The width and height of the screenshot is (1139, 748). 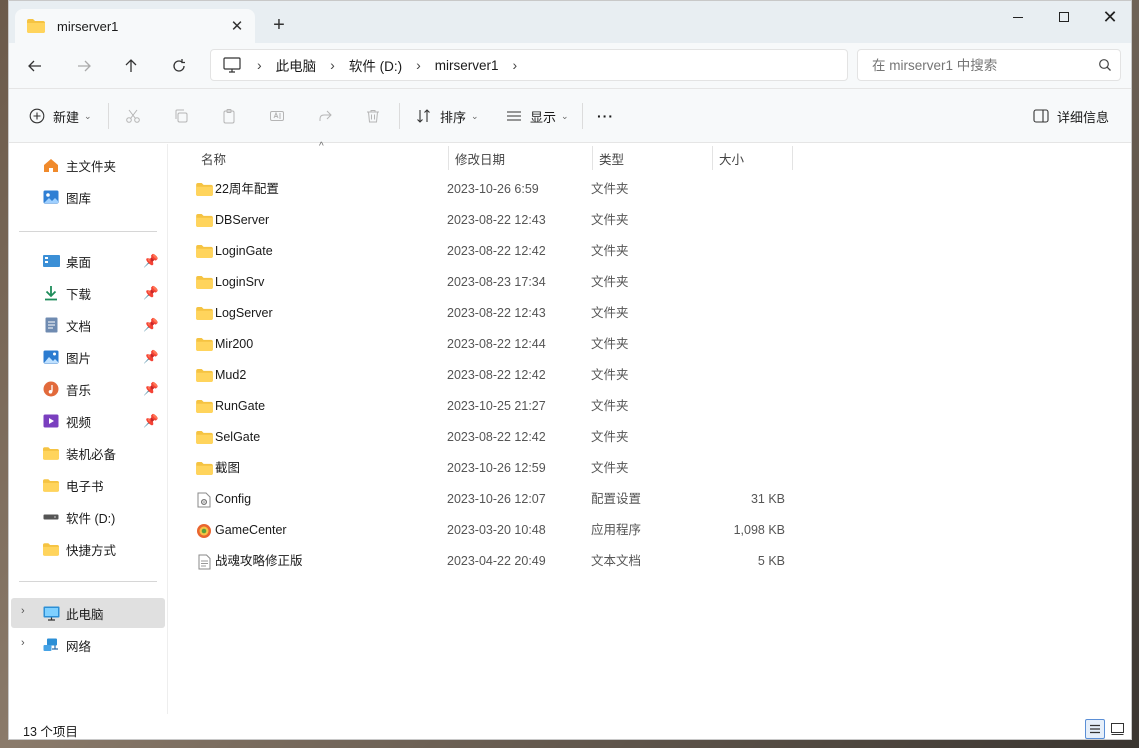 I want to click on file-name-cell: LoginGate, so click(x=234, y=251).